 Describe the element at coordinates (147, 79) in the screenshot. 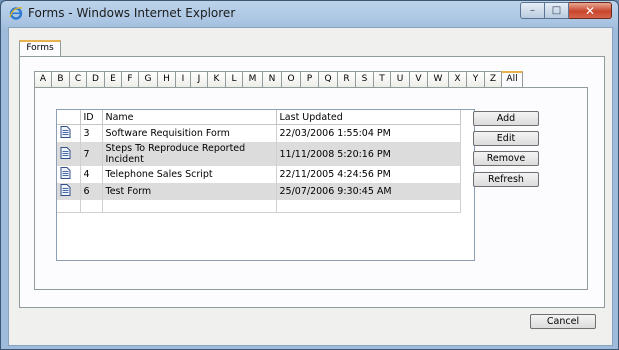

I see `letter-tab-g: G` at that location.